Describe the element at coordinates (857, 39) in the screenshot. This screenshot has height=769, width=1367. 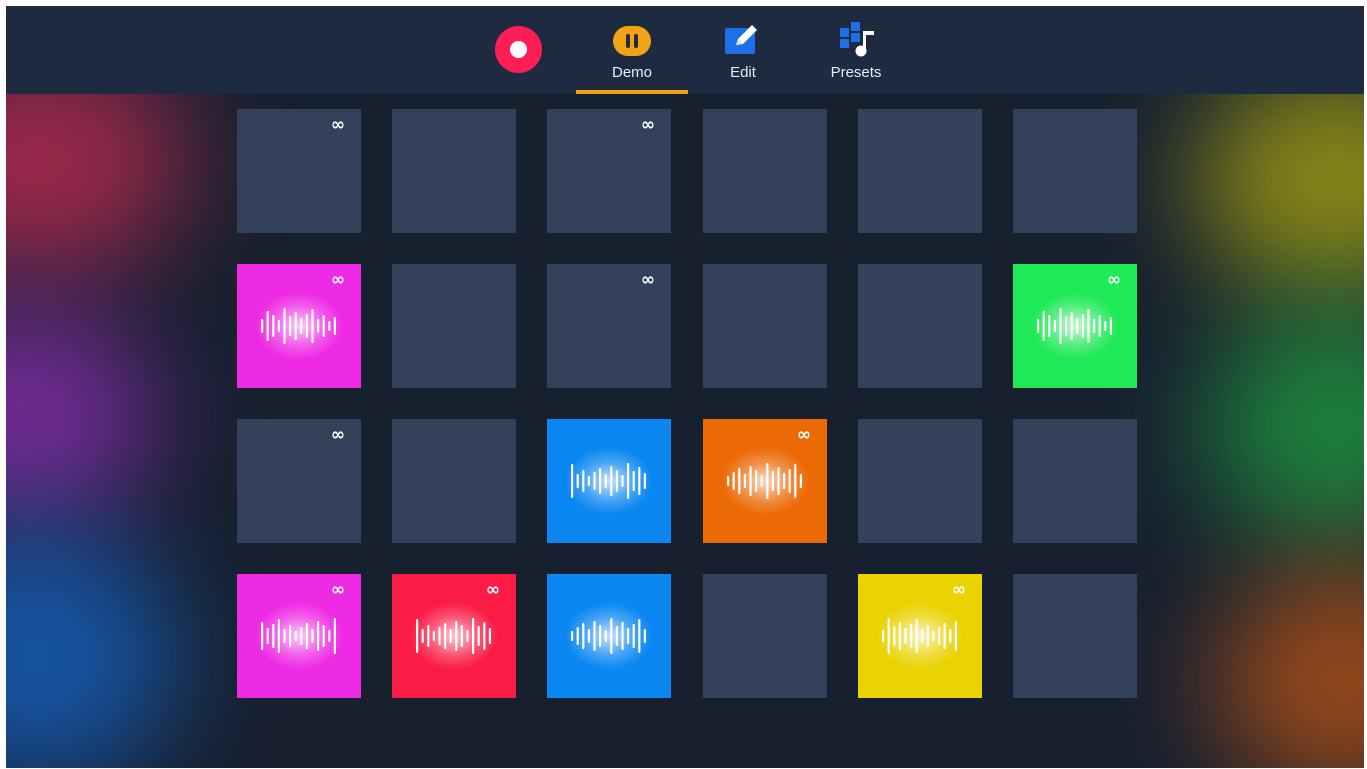
I see `presets-icon` at that location.